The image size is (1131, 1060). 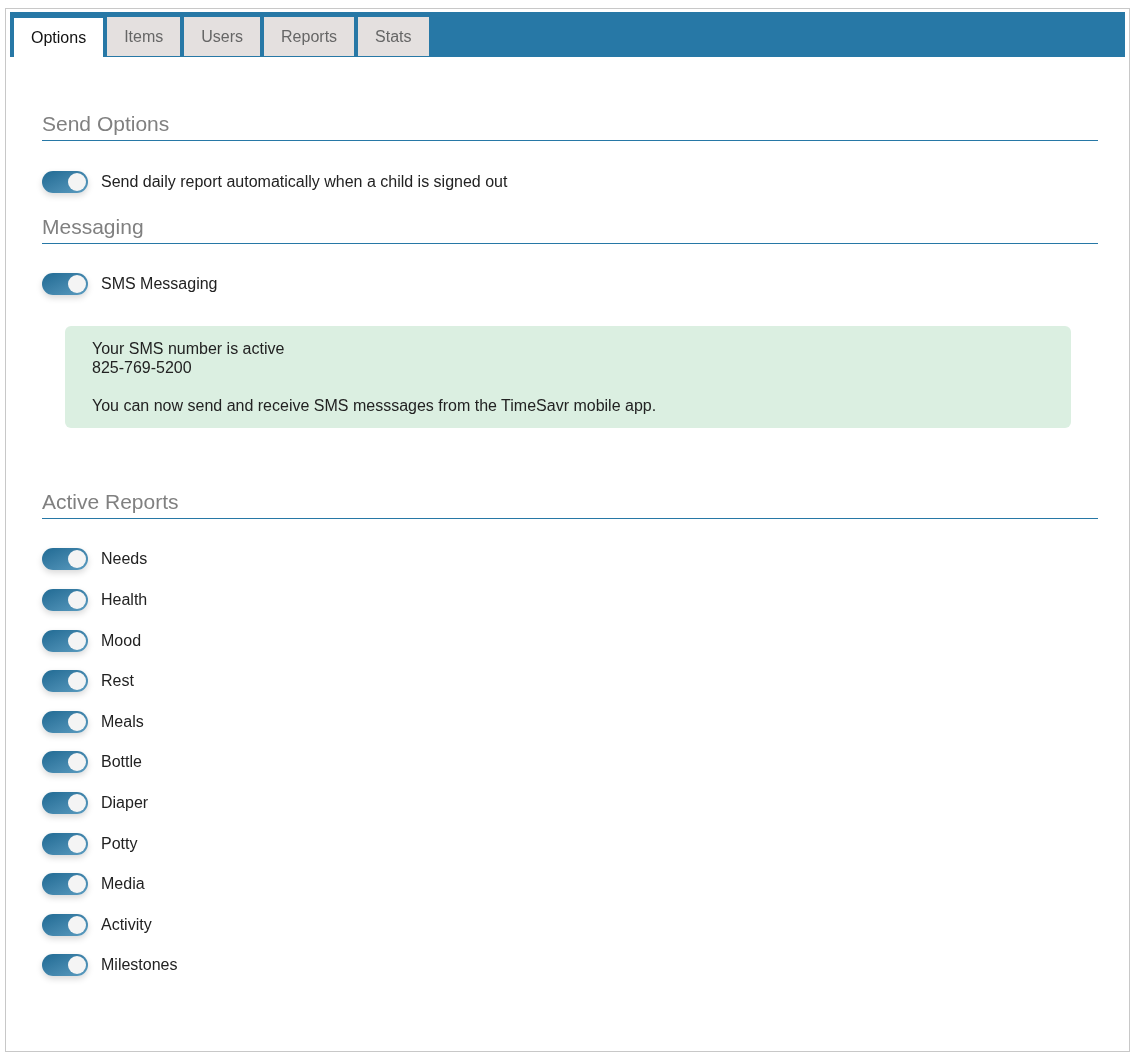 I want to click on tab: Reports, so click(x=309, y=36).